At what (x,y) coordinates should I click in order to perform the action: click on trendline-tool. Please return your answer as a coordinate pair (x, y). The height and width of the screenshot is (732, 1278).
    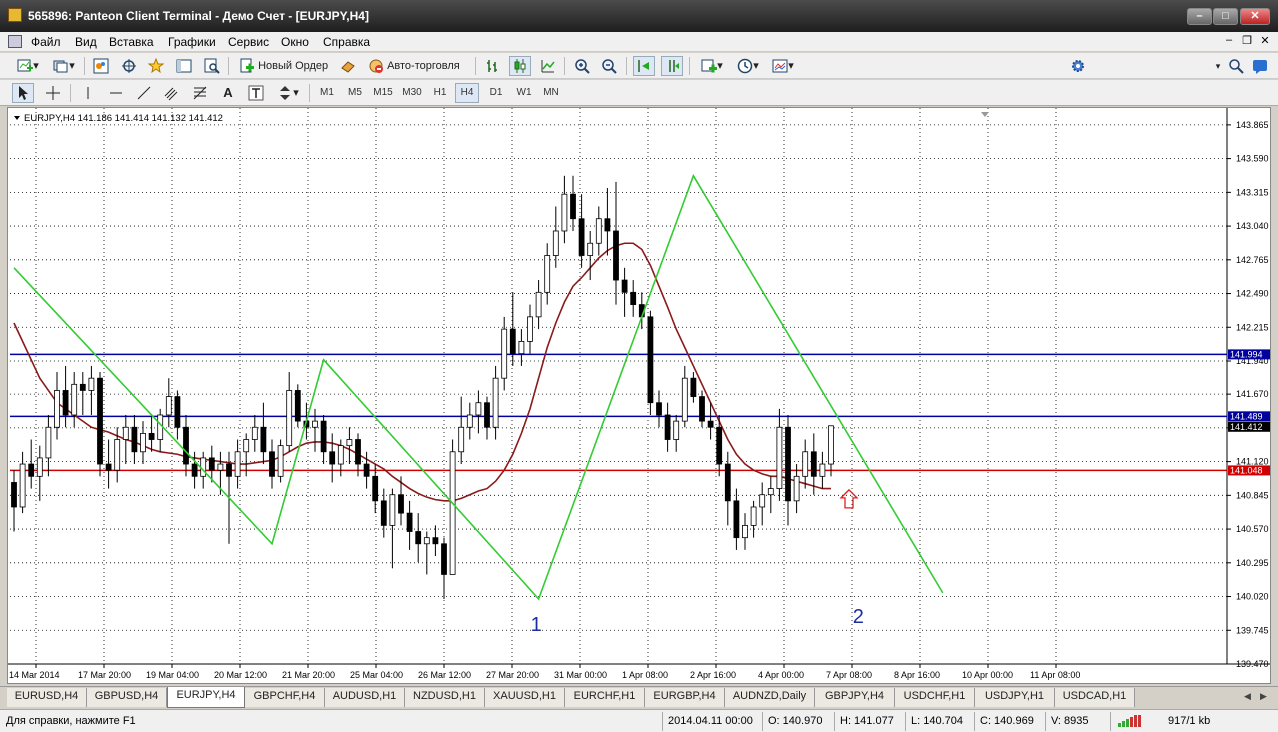
    Looking at the image, I should click on (144, 93).